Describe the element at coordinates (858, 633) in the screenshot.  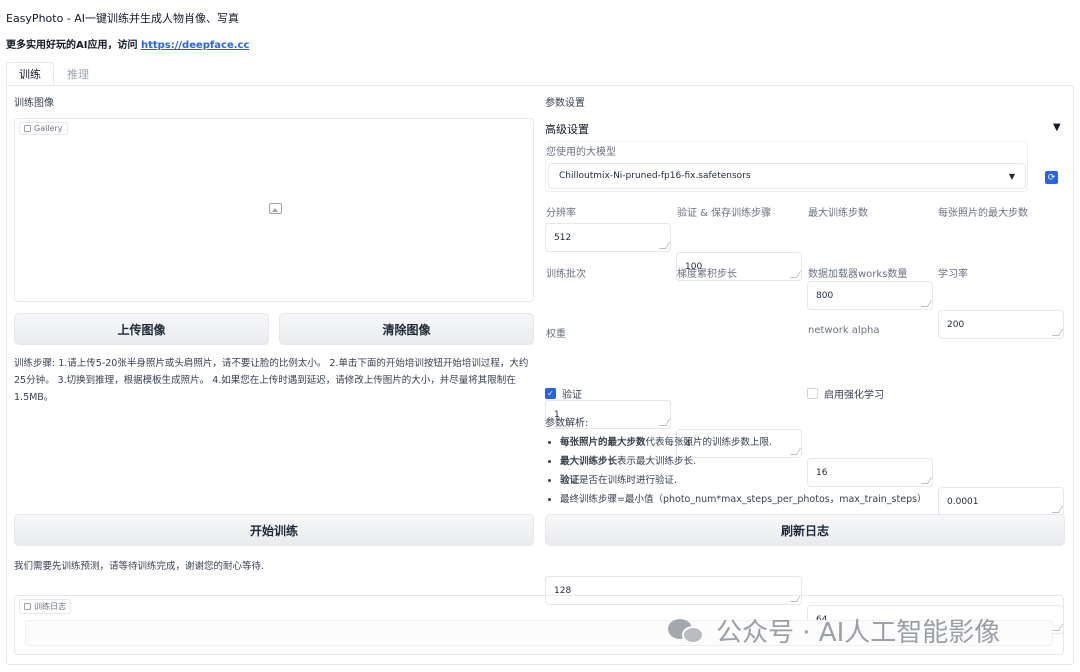
I see `watermark-text: 公众号 · AI人工智能影像` at that location.